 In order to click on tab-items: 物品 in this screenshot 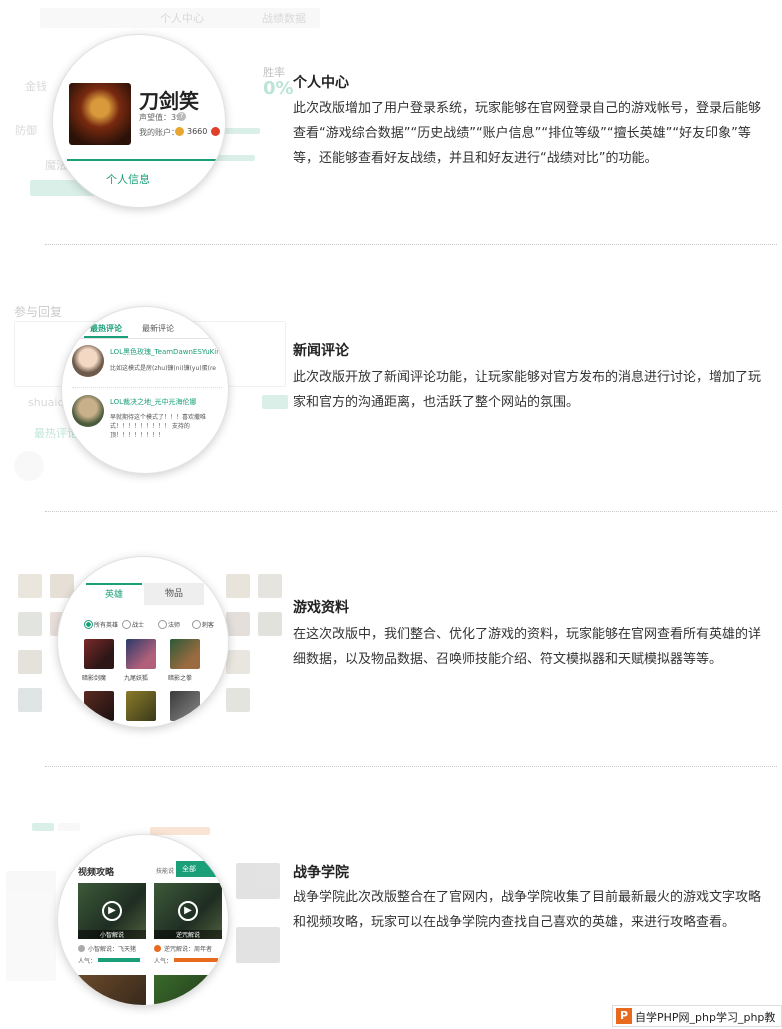, I will do `click(174, 594)`.